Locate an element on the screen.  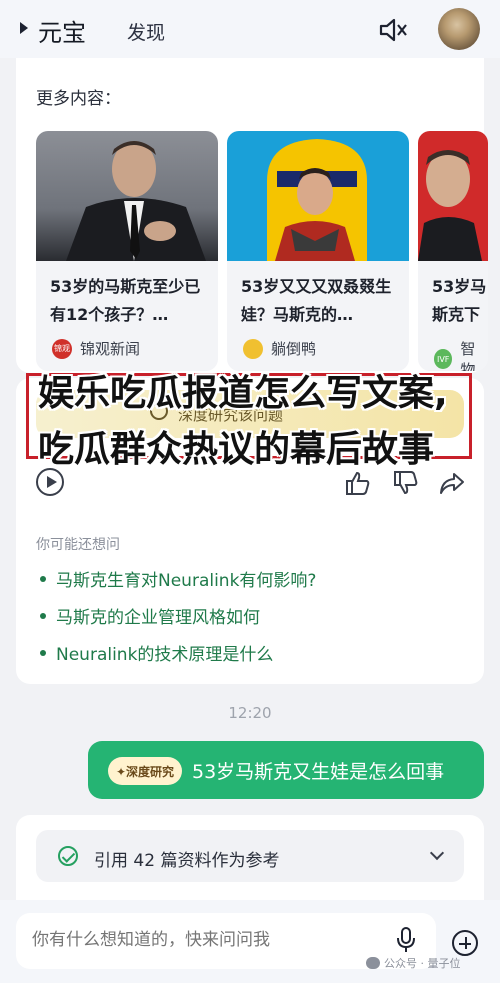
suggestion-item: 马斯克的企业管理风格如何 is located at coordinates (150, 615).